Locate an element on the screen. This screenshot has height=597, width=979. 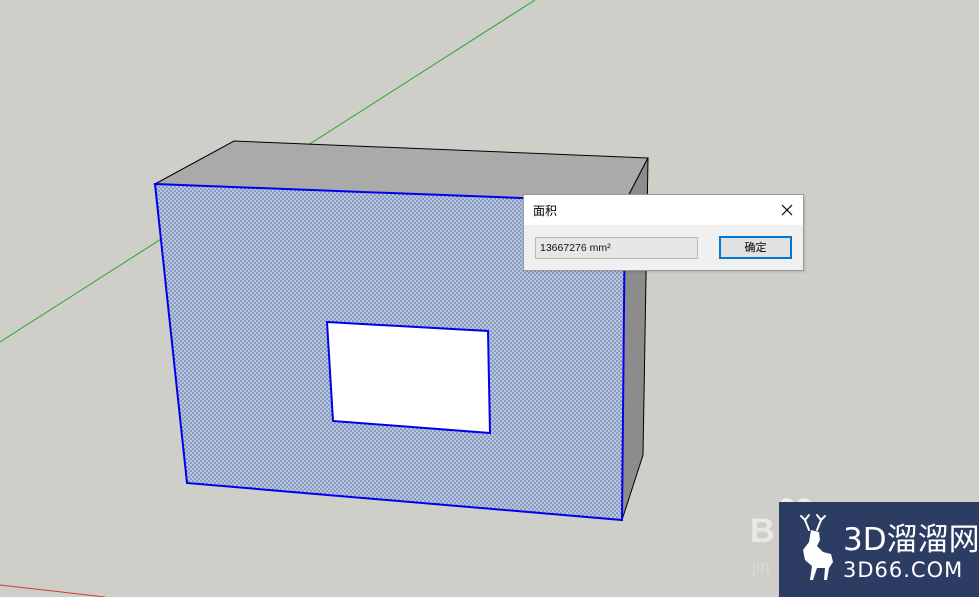
deer-icon is located at coordinates (816, 547).